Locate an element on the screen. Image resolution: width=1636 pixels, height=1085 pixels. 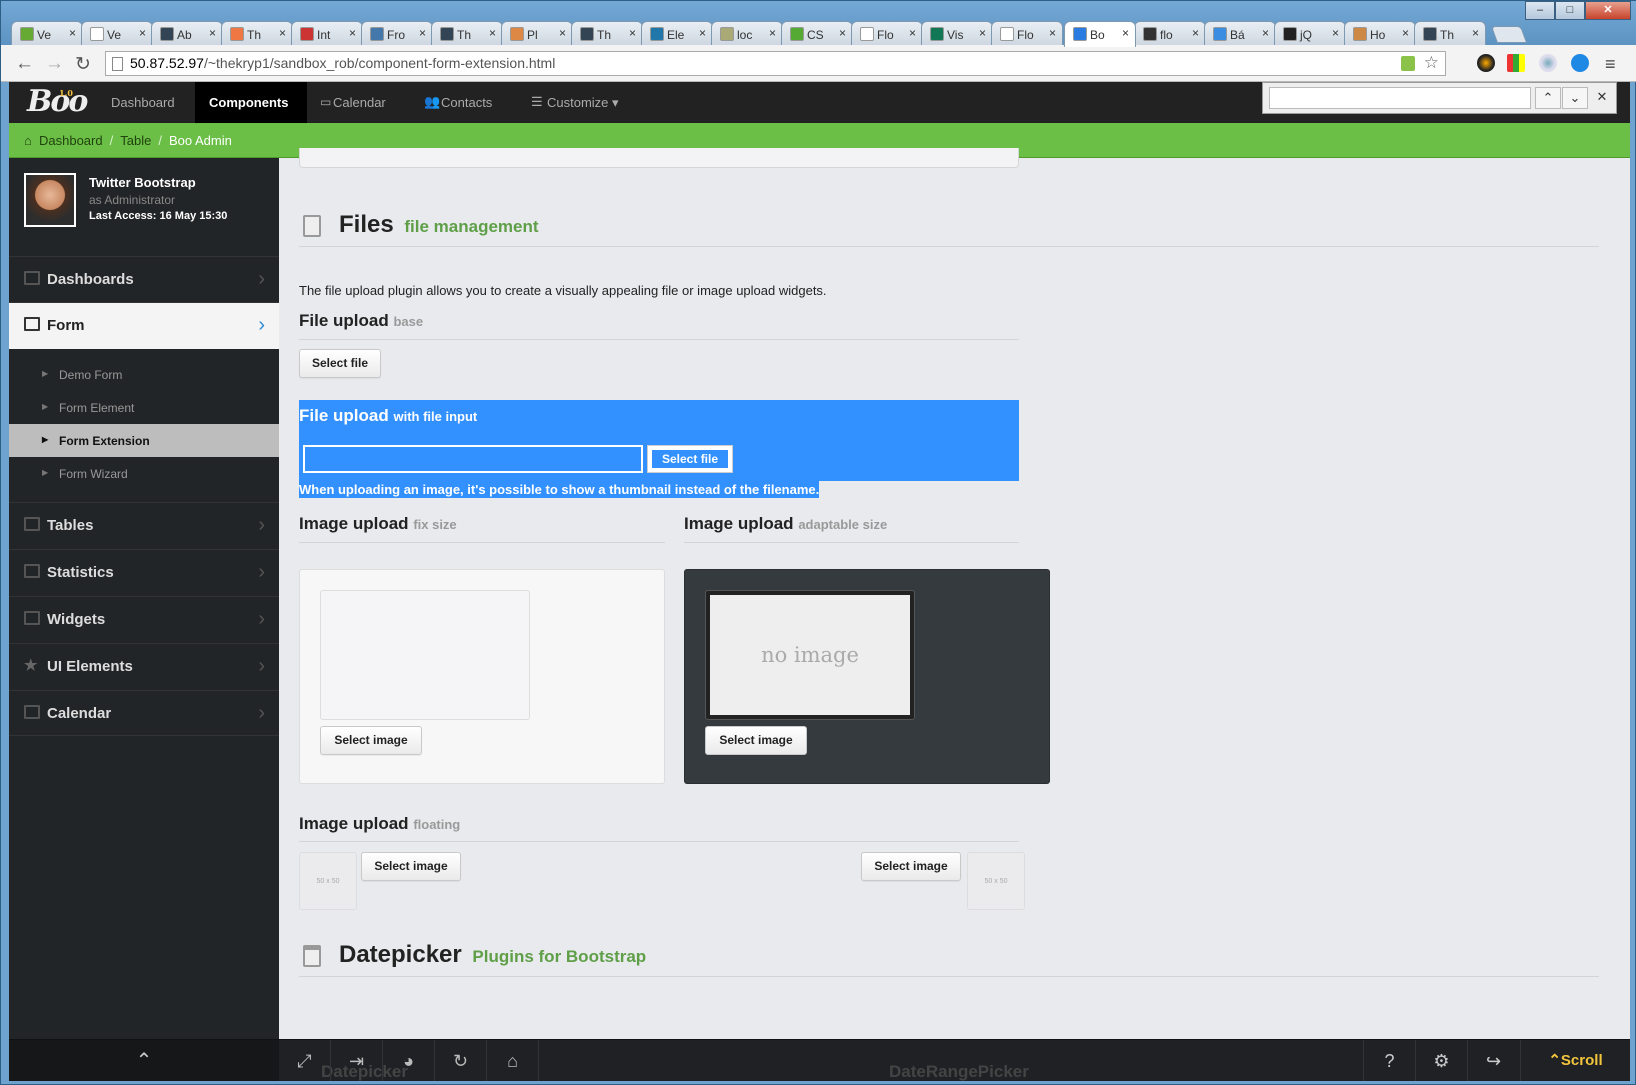
theme-icon: ◕ is located at coordinates (409, 1060).